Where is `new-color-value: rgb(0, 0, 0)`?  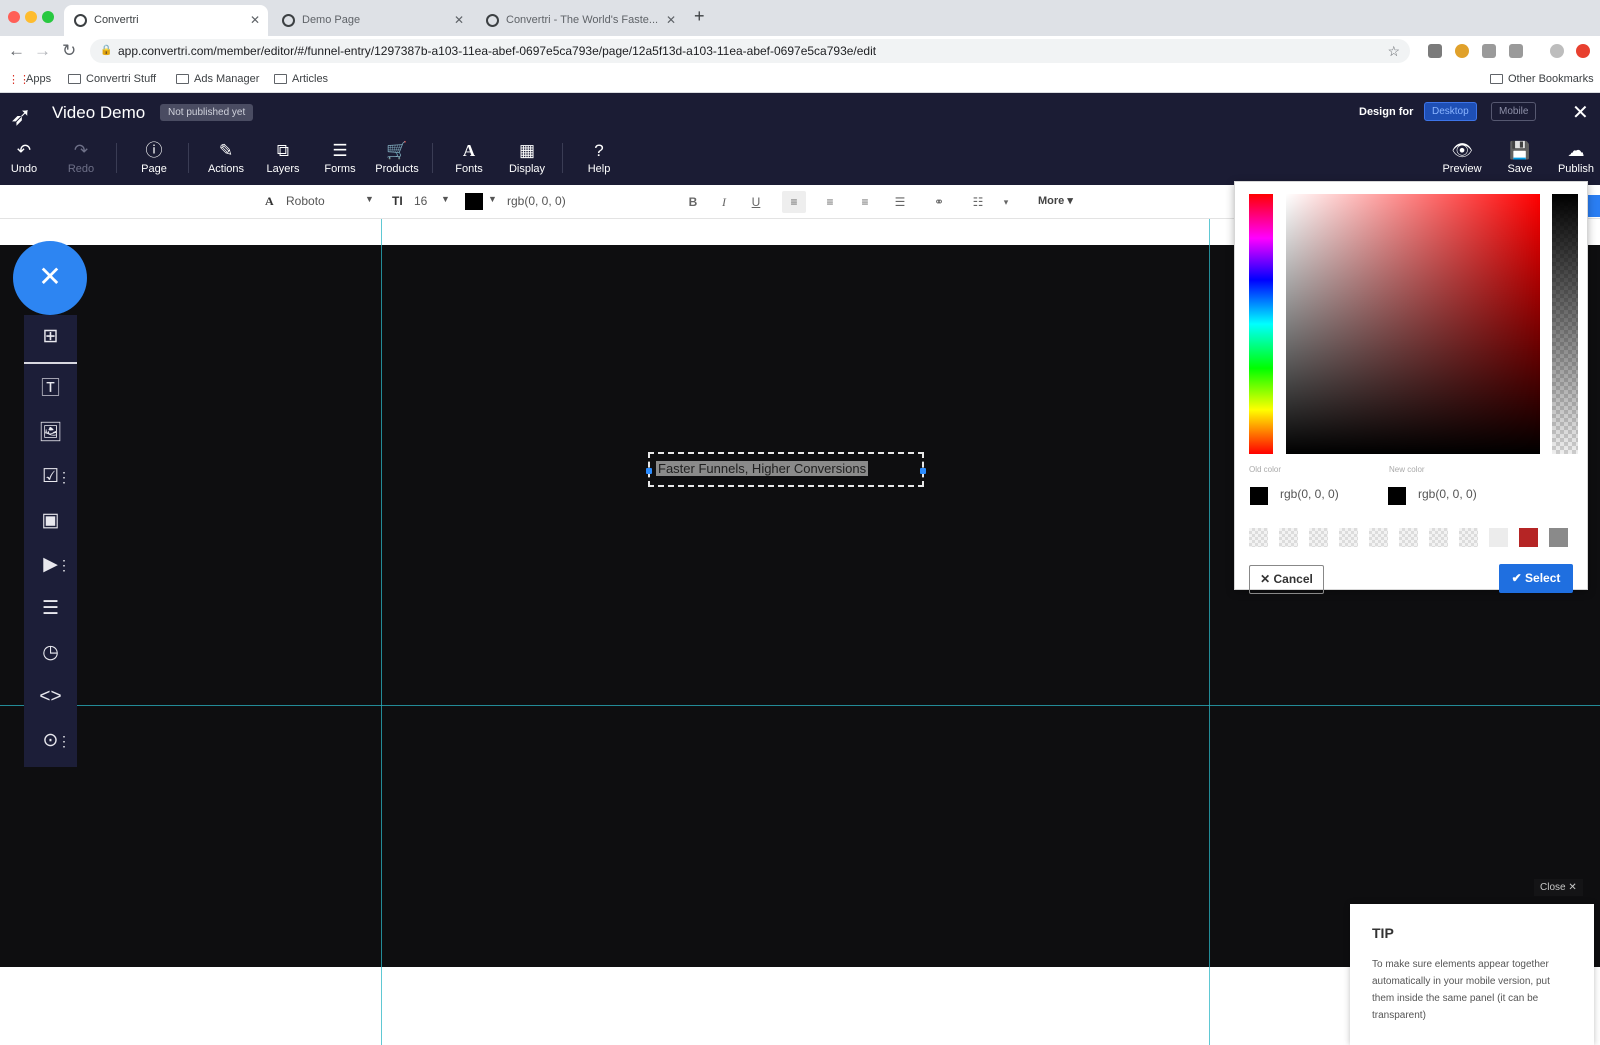 new-color-value: rgb(0, 0, 0) is located at coordinates (1447, 494).